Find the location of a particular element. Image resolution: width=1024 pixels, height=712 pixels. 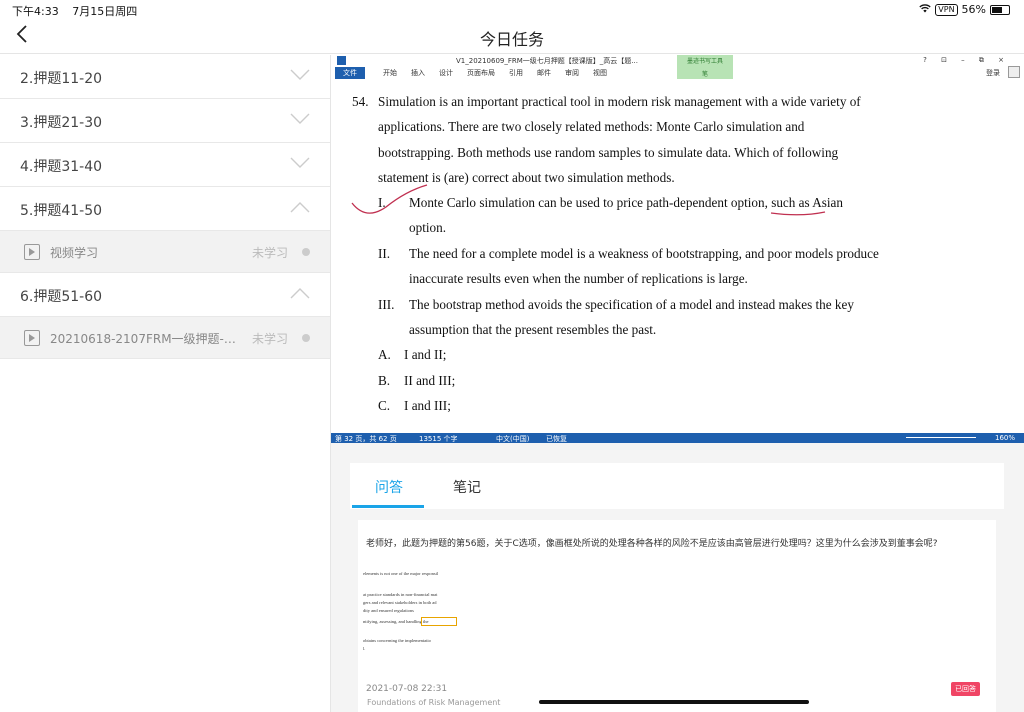

ink-tools-label: 墨迹书写工具 is located at coordinates (704, 61).